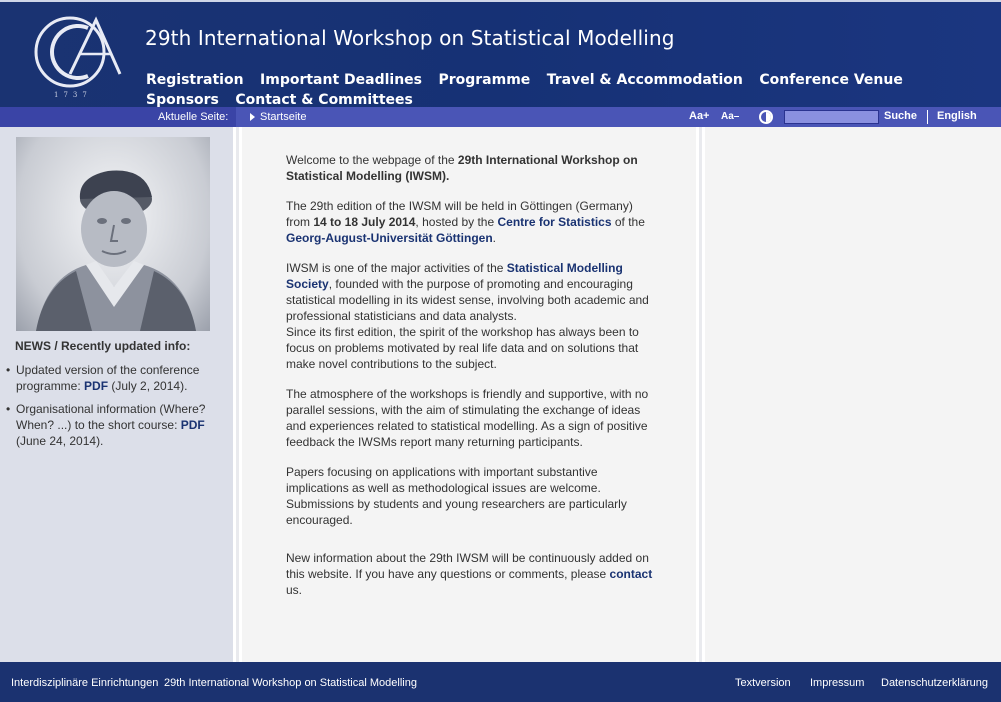 The height and width of the screenshot is (702, 1001). What do you see at coordinates (195, 80) in the screenshot?
I see `nav-registration: Registration` at bounding box center [195, 80].